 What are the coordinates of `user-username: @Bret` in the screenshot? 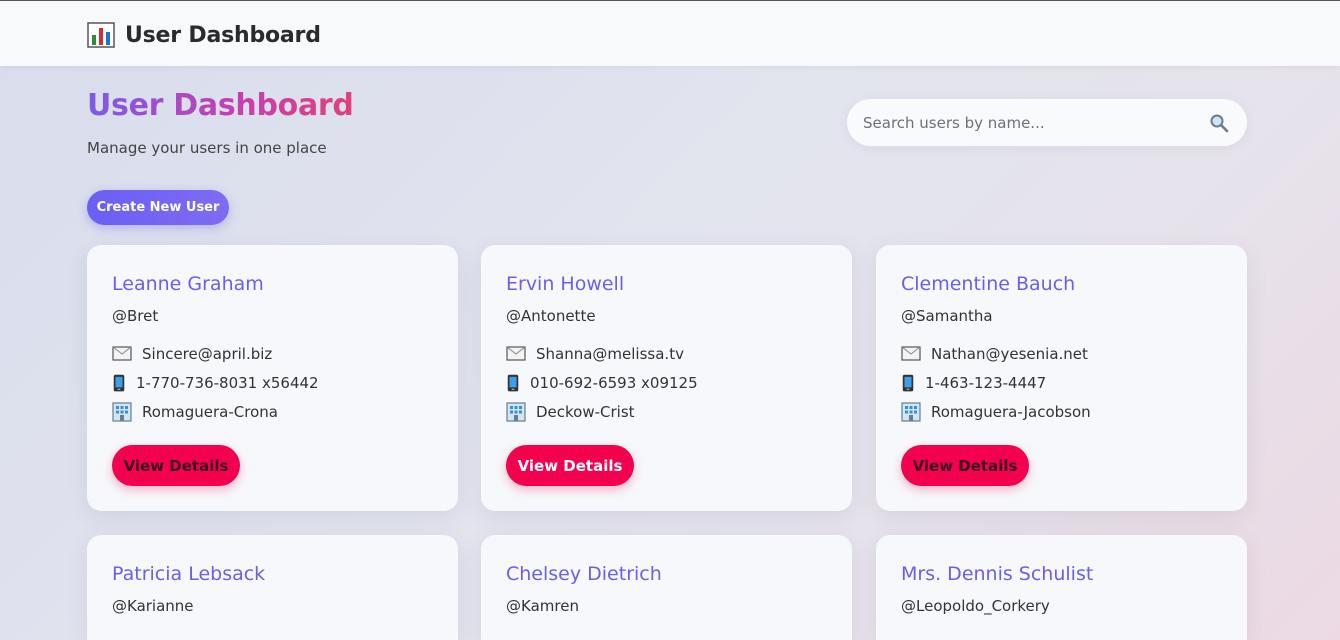 It's located at (135, 316).